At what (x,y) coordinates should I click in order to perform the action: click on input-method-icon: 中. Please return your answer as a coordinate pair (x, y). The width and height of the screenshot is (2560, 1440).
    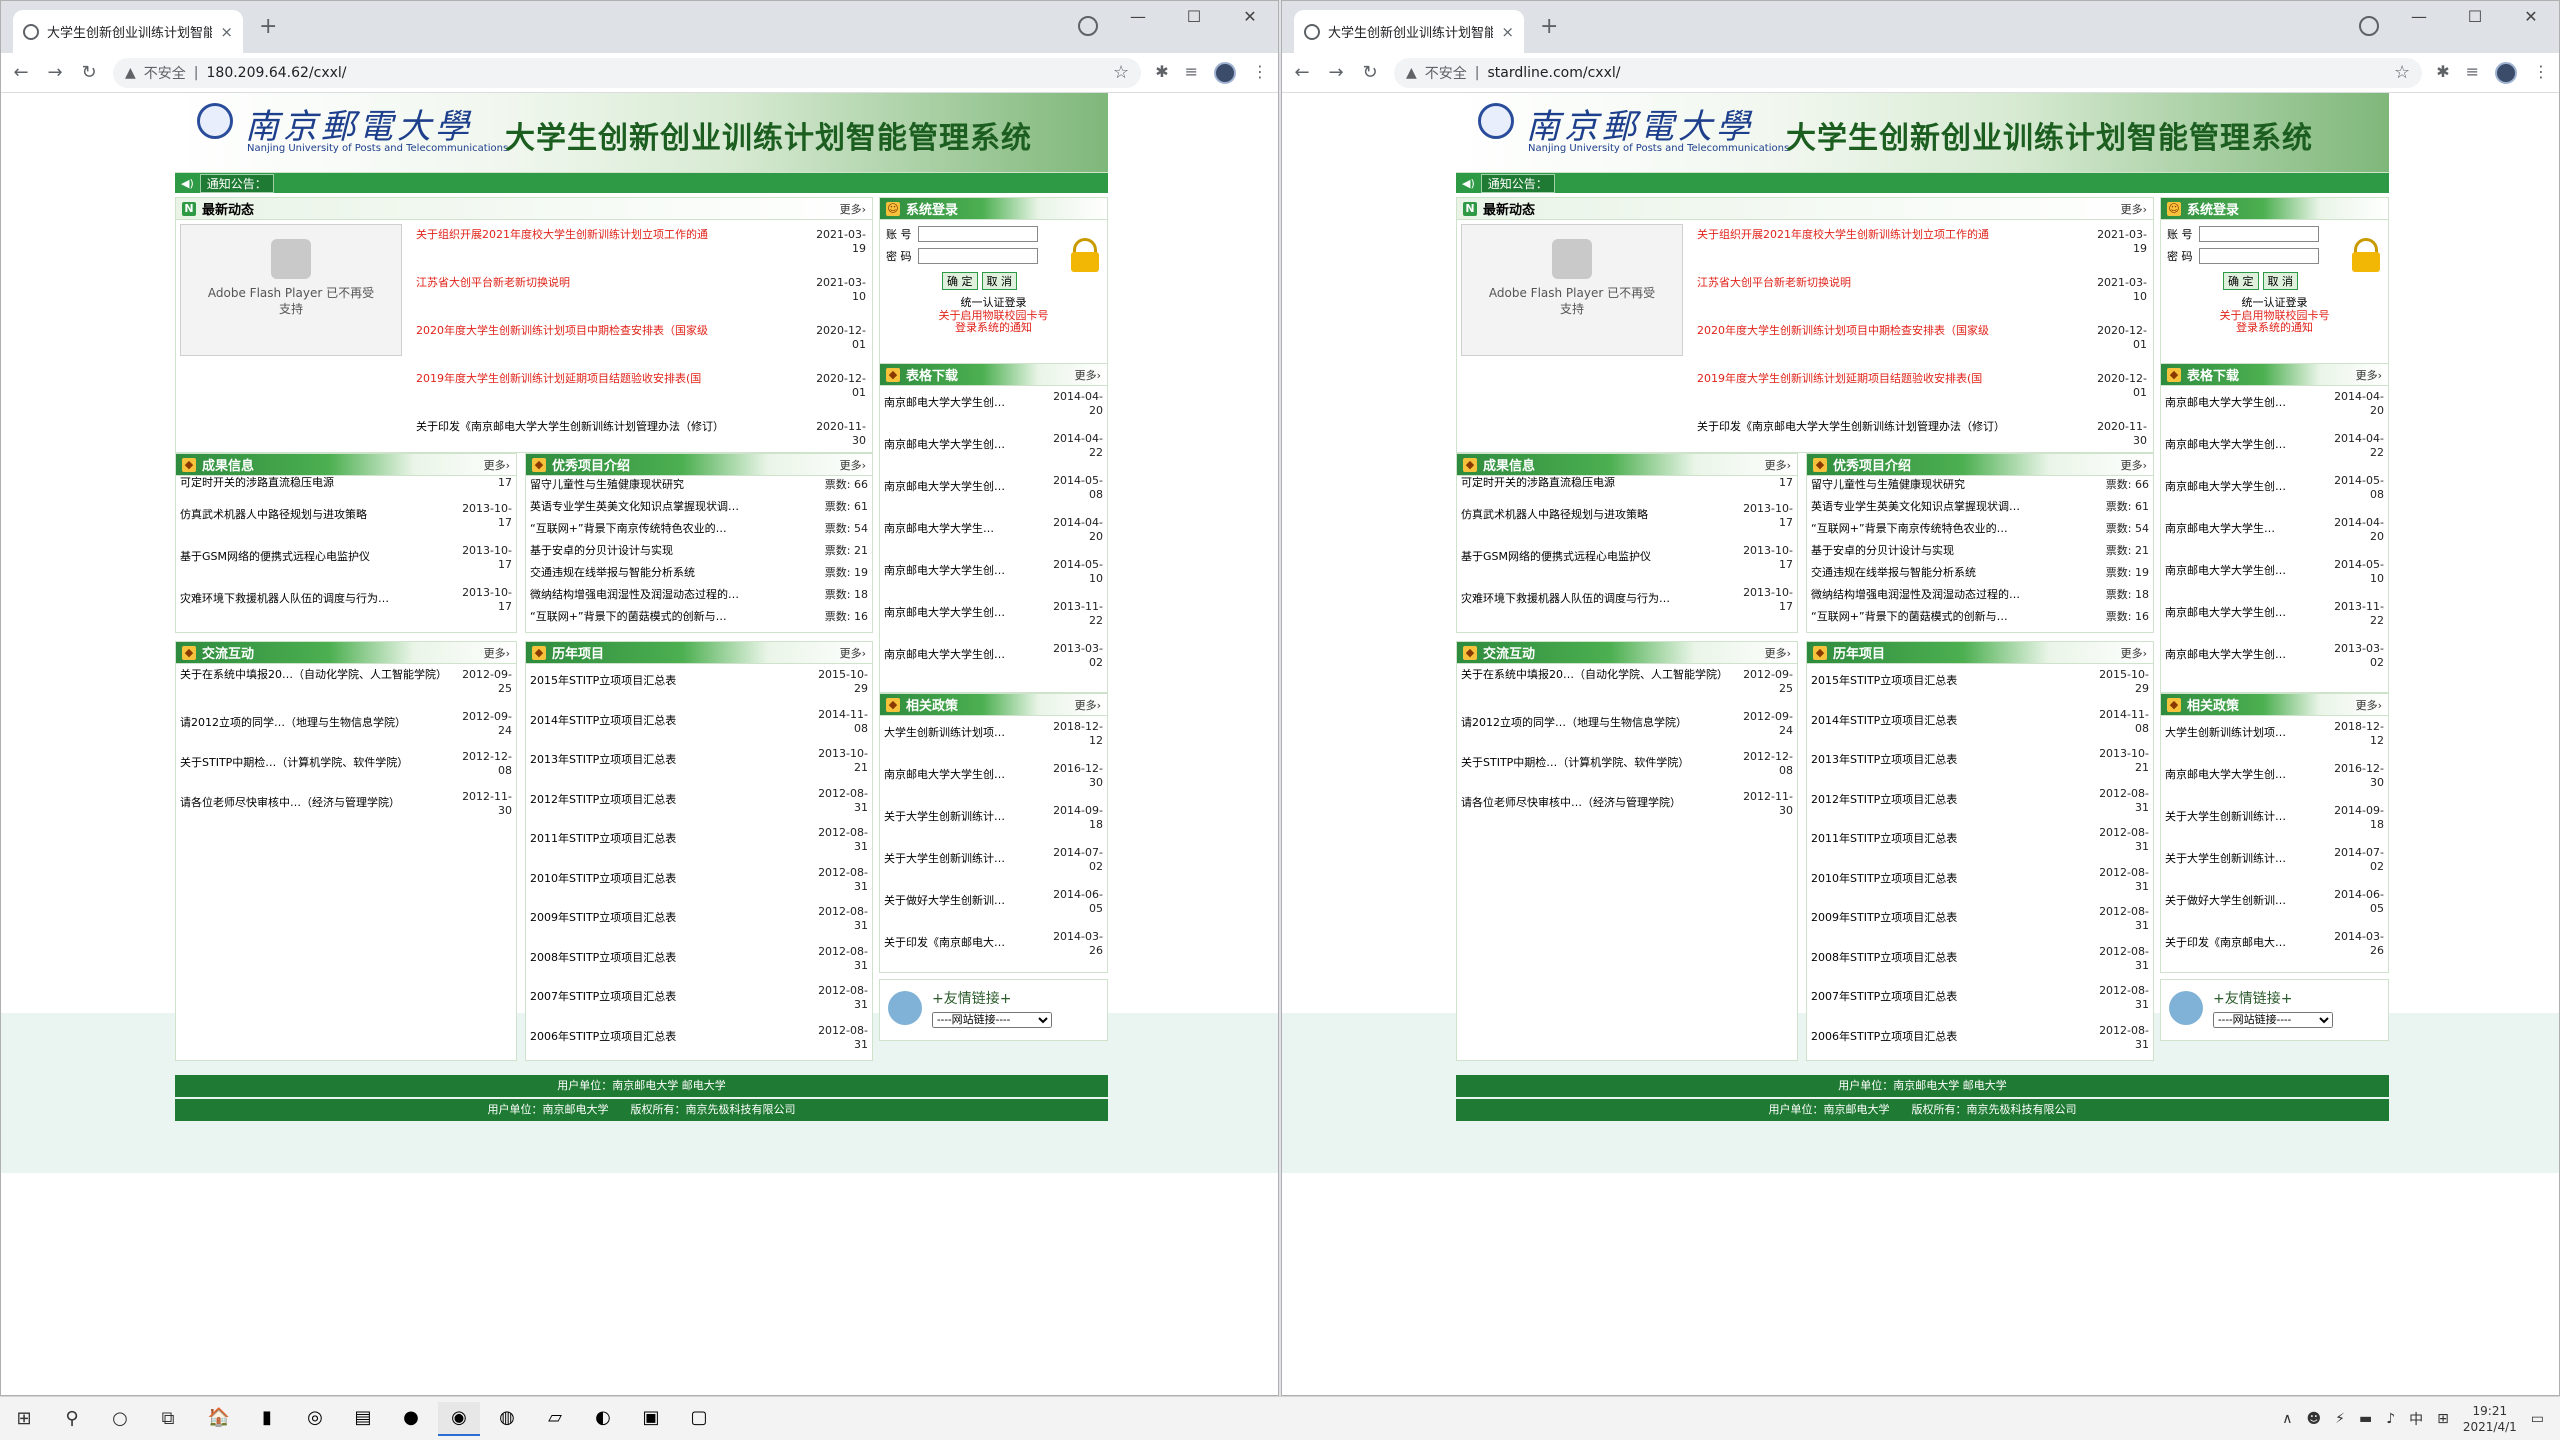
    Looking at the image, I should click on (2416, 1419).